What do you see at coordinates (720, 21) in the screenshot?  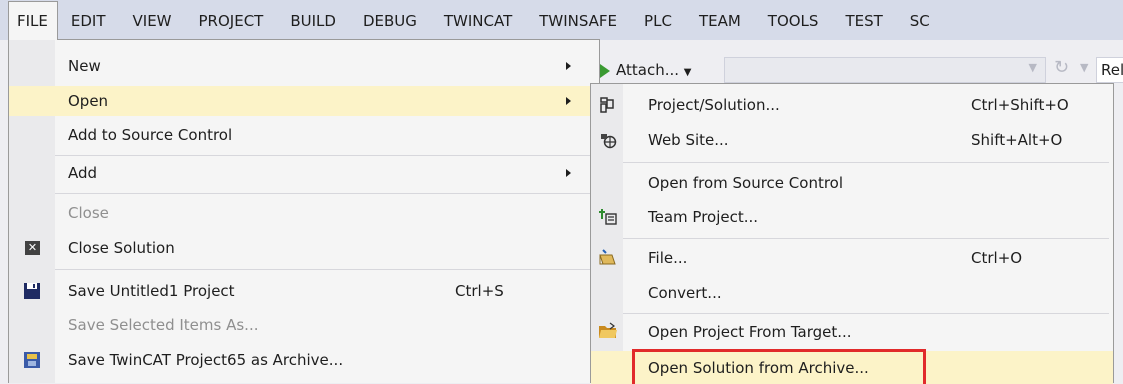 I see `menu-team: TEAM` at bounding box center [720, 21].